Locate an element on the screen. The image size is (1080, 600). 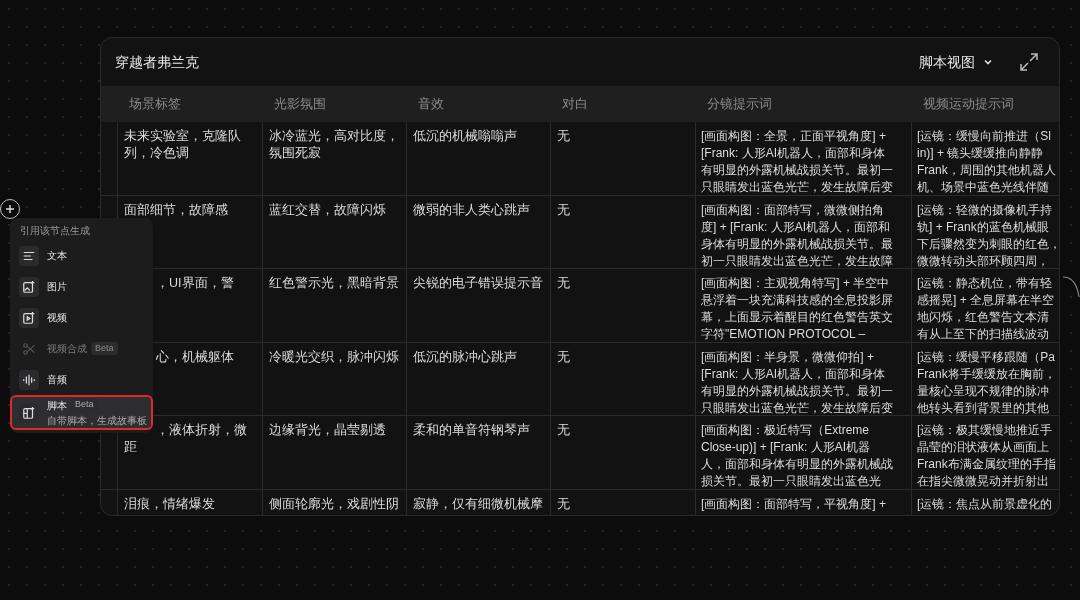
column-header: 光影氛围 is located at coordinates (300, 104).